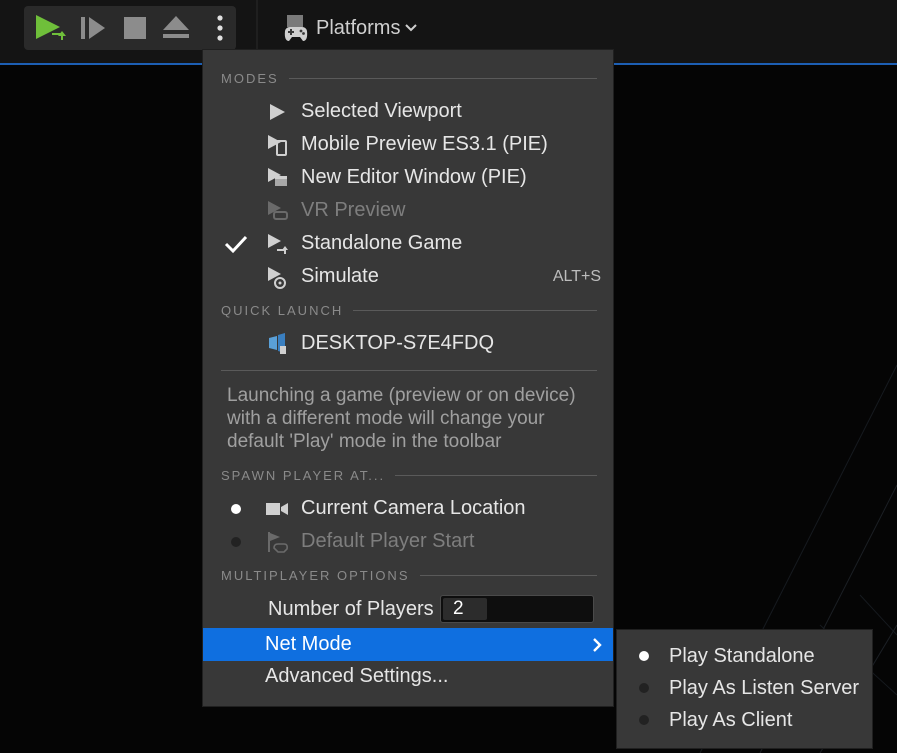  I want to click on number-of-players-value: 2, so click(458, 608).